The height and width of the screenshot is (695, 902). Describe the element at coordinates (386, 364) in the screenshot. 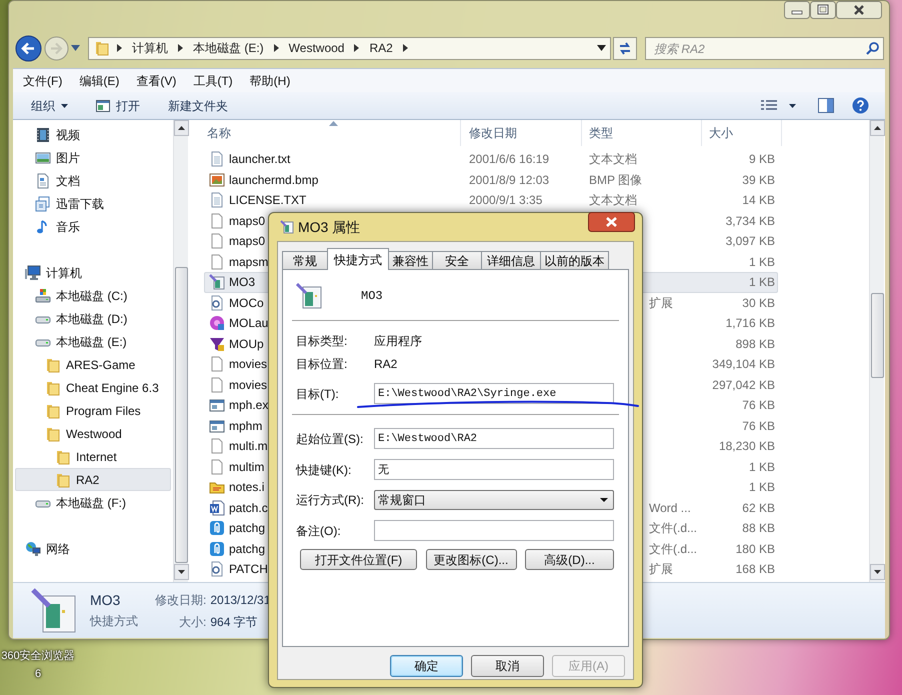

I see `field-value: RA2` at that location.